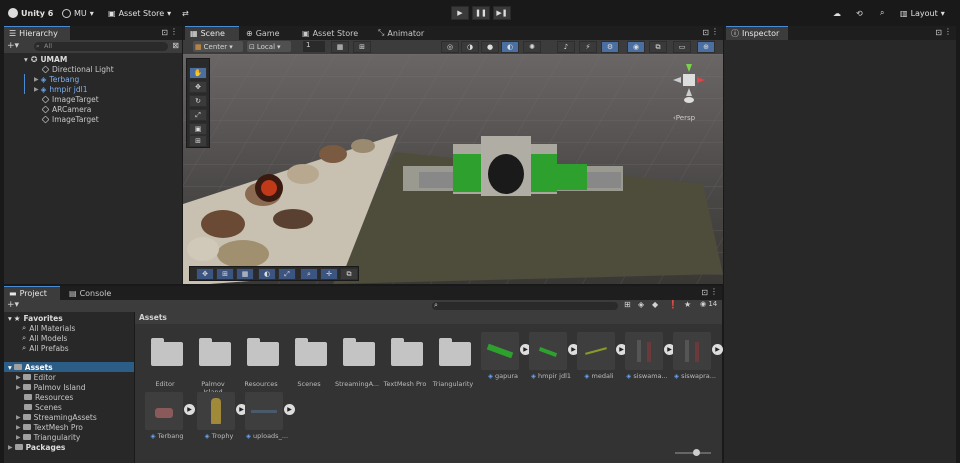  Describe the element at coordinates (706, 47) in the screenshot. I see `orientation-icon: ⊕` at that location.